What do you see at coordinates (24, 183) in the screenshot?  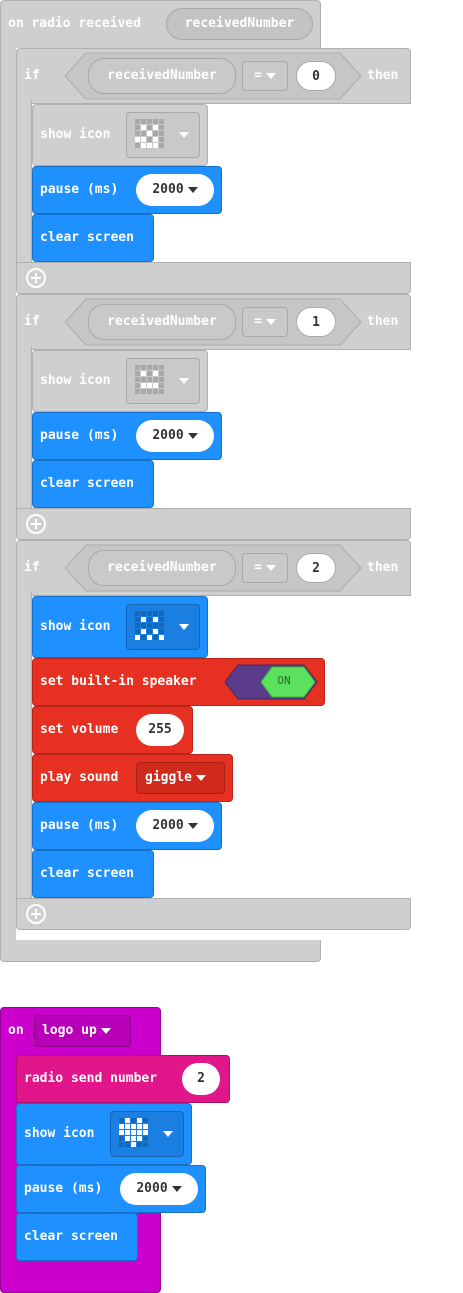 I see `if-block-0-rail` at bounding box center [24, 183].